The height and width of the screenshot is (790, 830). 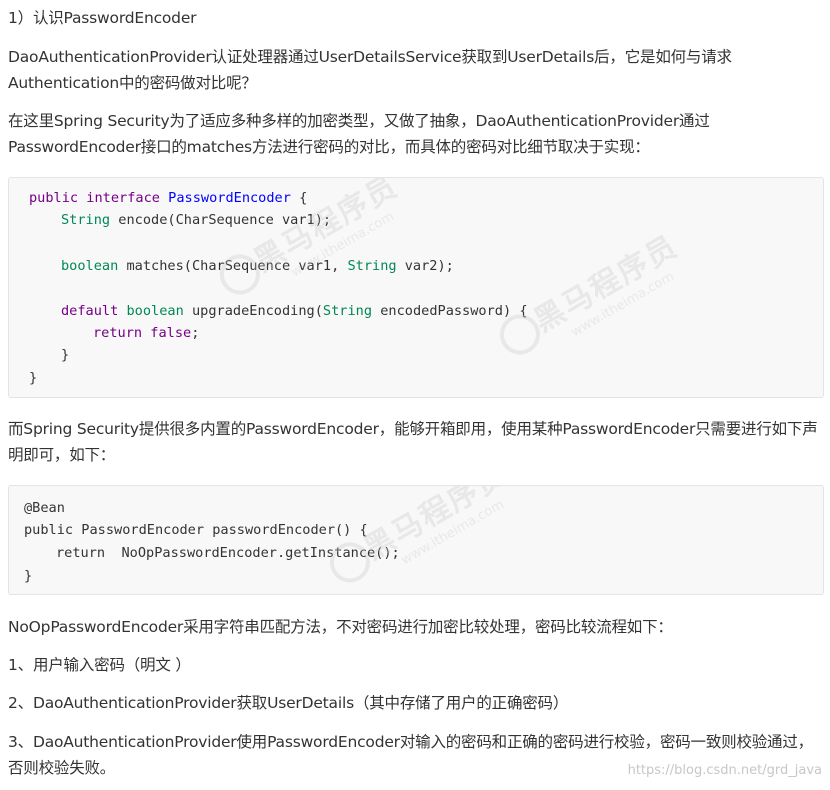 I want to click on code-text: upgradeEncoding(, so click(x=253, y=311).